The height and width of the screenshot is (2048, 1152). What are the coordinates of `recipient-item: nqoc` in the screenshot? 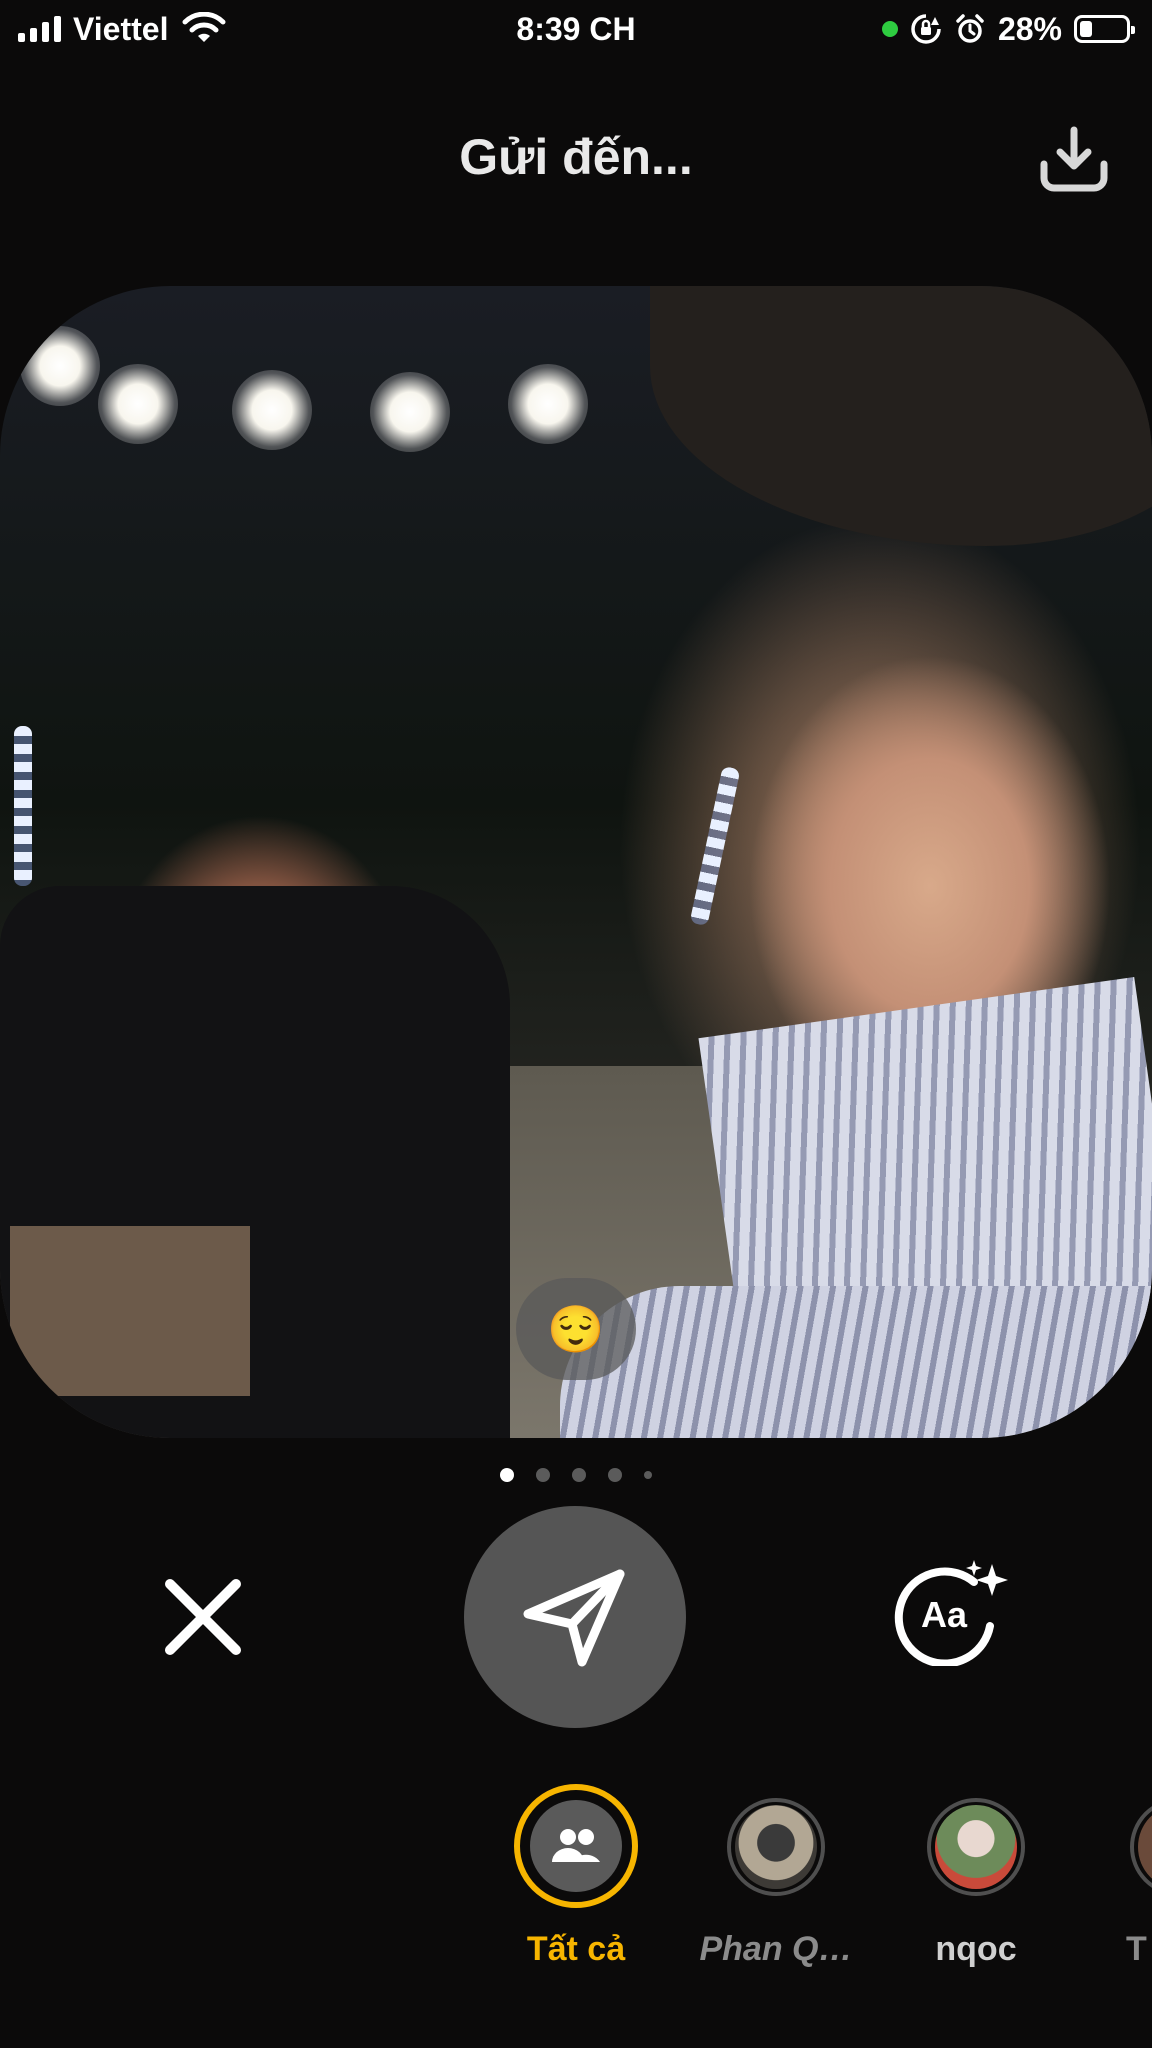 It's located at (976, 1876).